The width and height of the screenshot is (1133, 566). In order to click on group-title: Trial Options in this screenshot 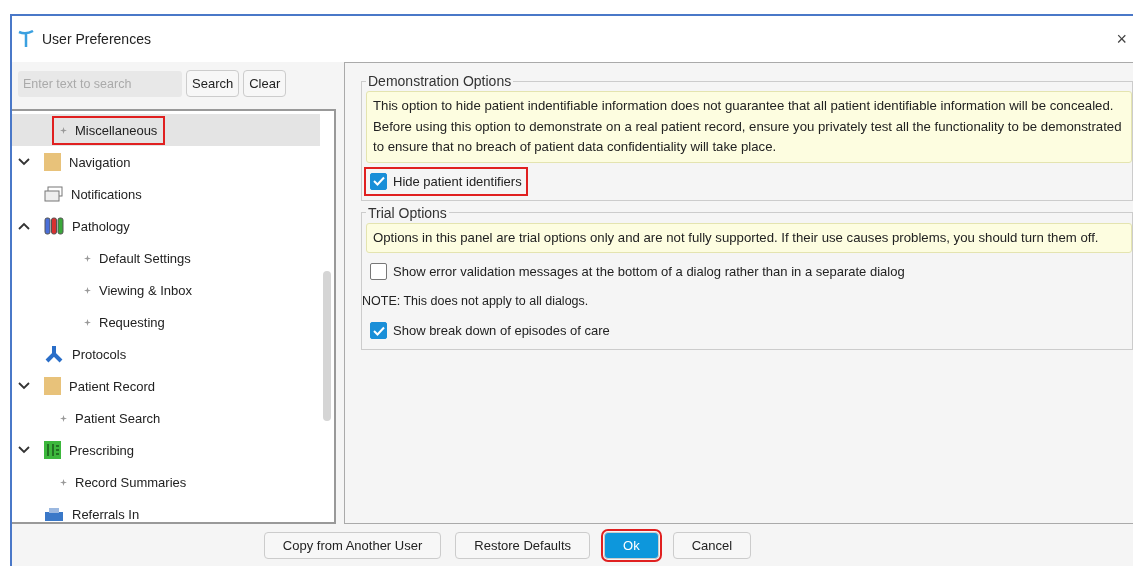, I will do `click(407, 212)`.